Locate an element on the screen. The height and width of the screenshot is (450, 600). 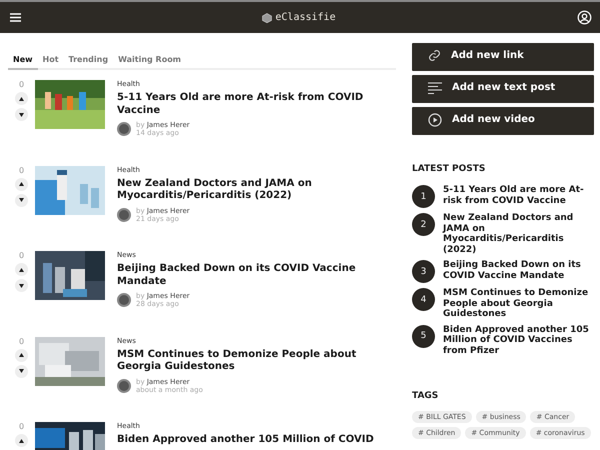
text-lines-icon is located at coordinates (435, 88).